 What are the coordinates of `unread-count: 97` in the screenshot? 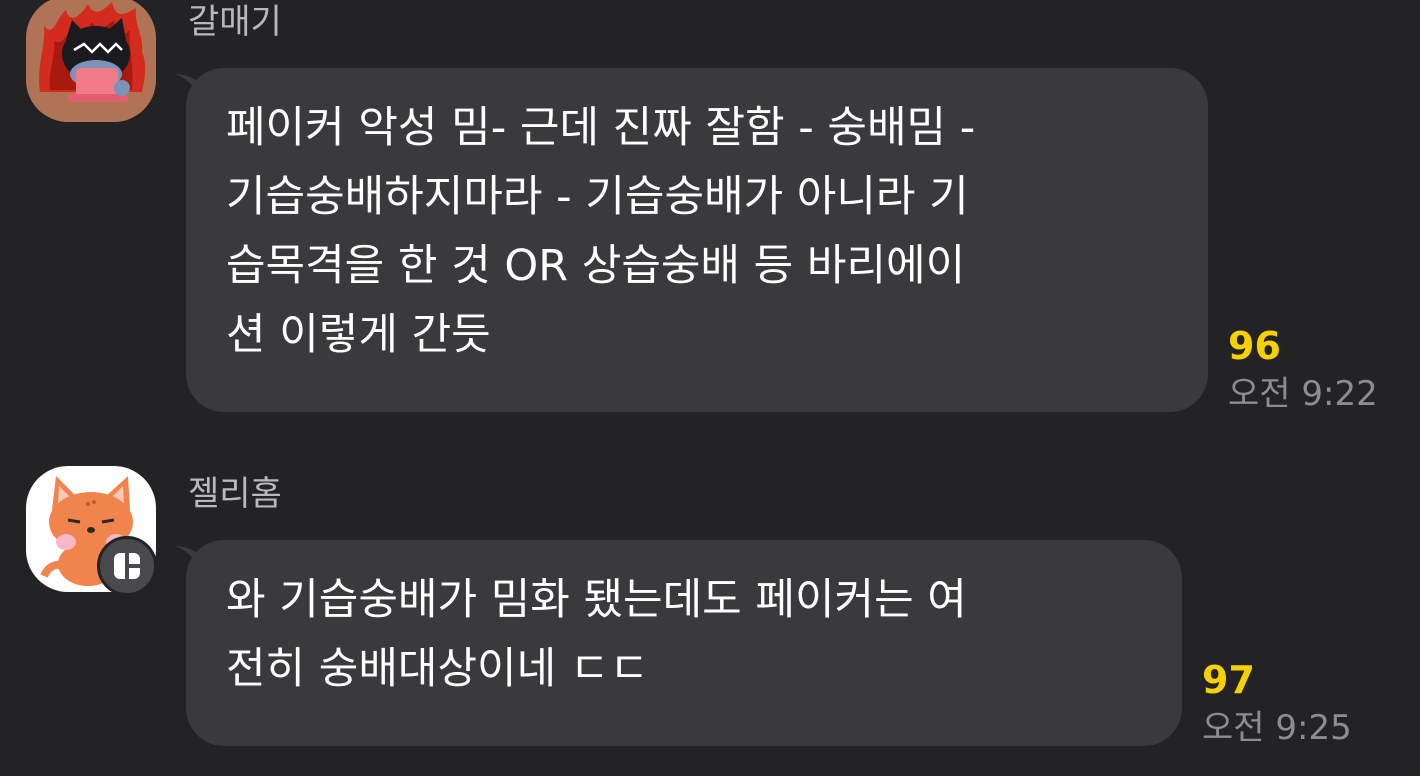 It's located at (1228, 680).